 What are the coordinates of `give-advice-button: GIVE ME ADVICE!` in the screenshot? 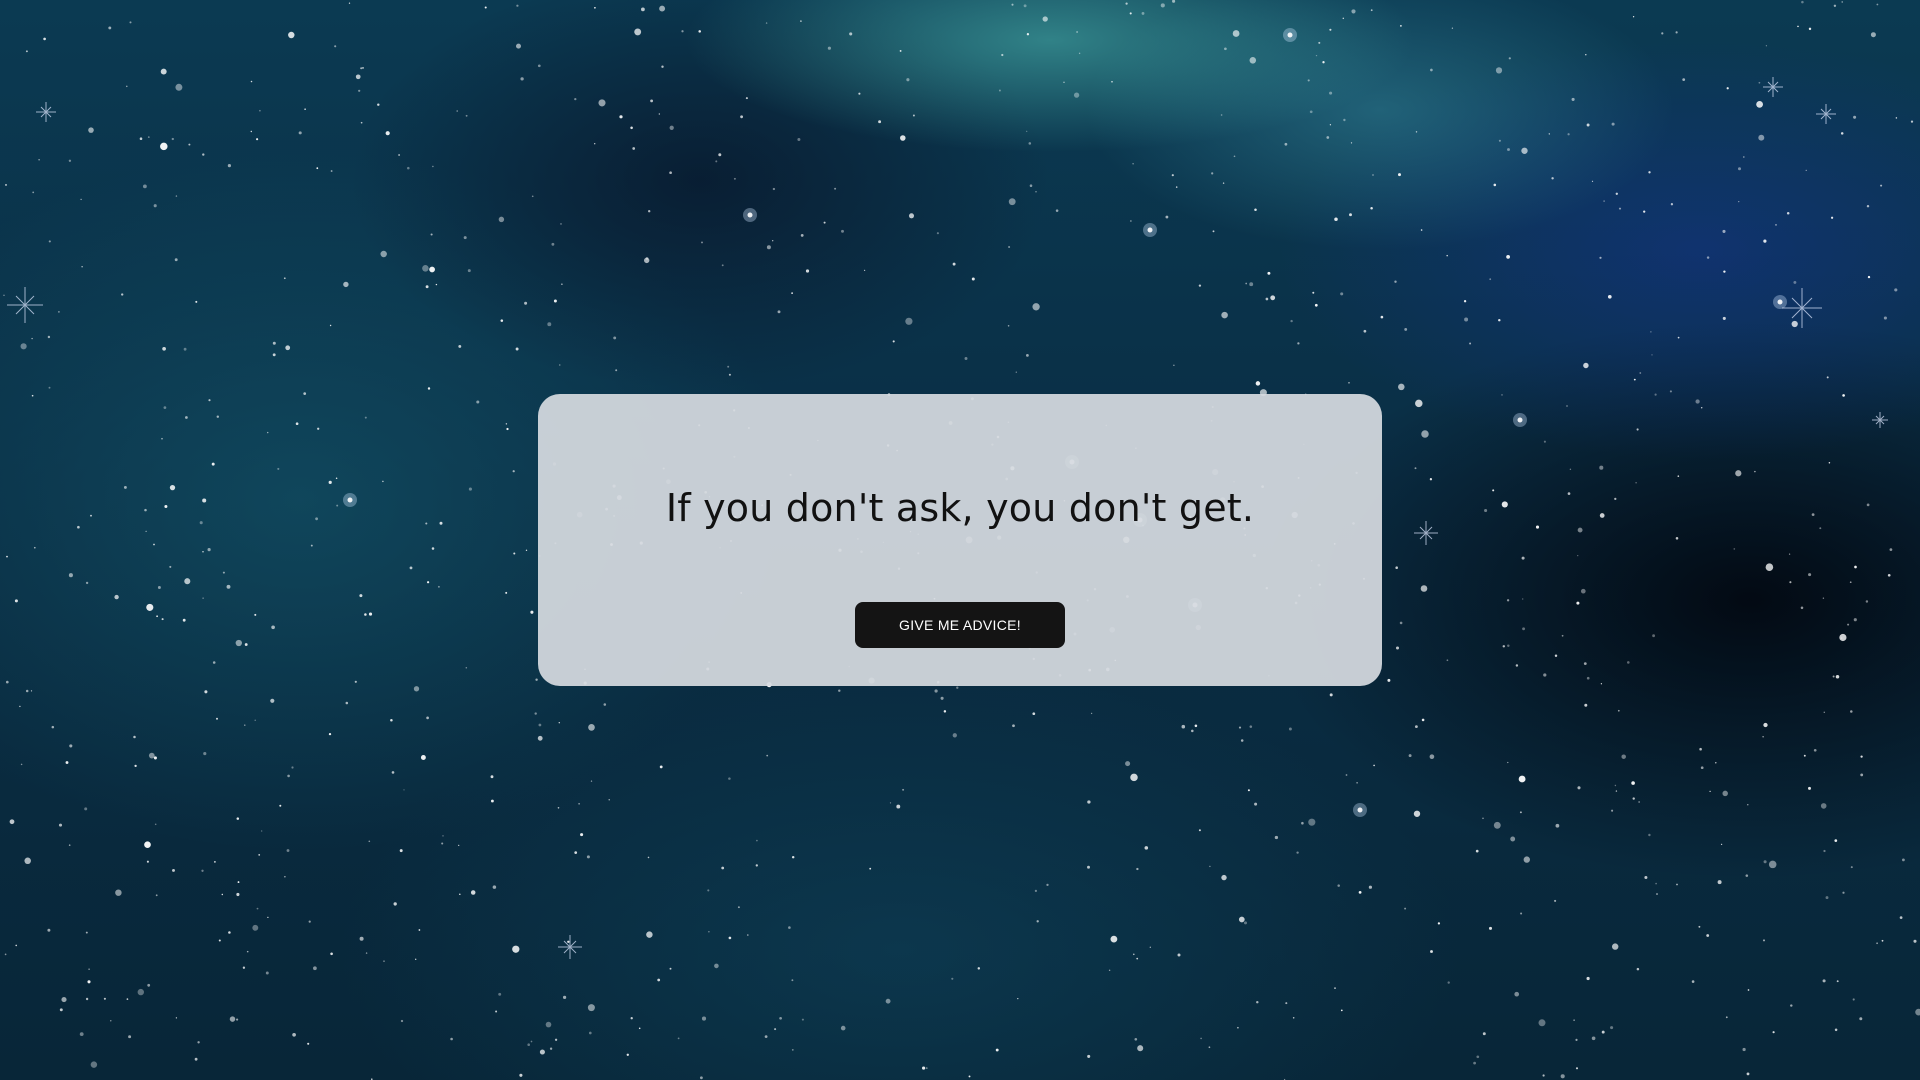 It's located at (960, 625).